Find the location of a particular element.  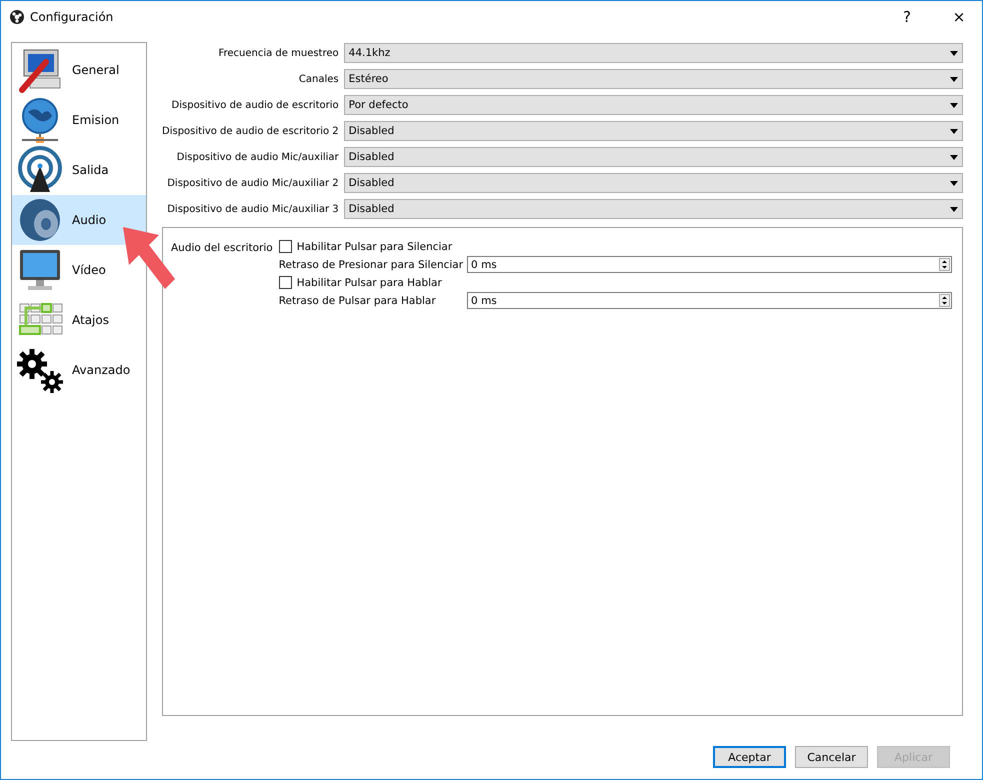

app-logo-icon is located at coordinates (17, 17).